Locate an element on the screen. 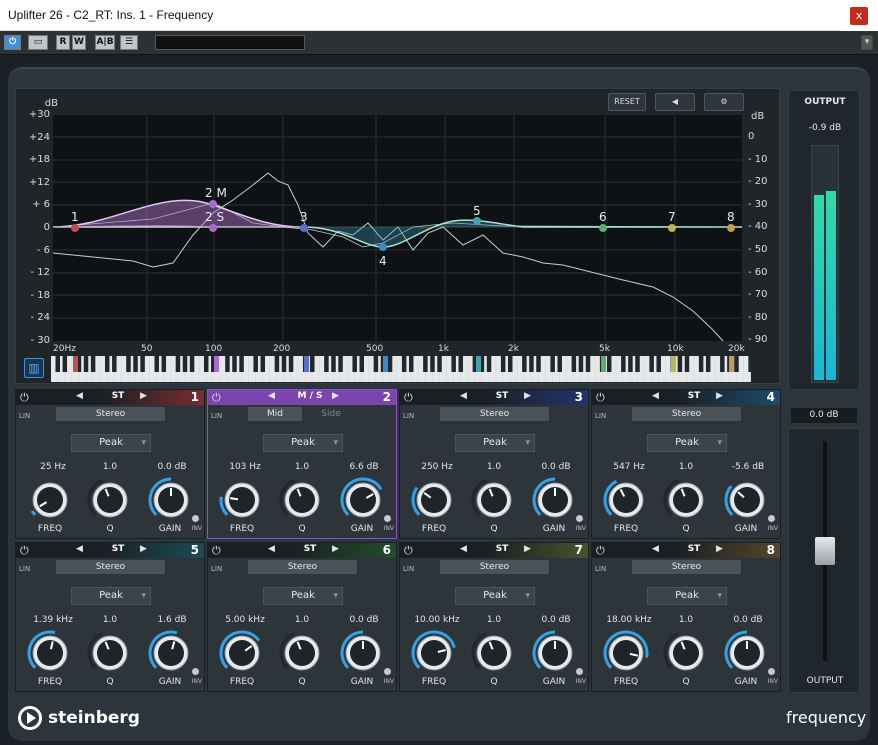 This screenshot has height=745, width=878. freq-value: 5.00 kHz is located at coordinates (245, 620).